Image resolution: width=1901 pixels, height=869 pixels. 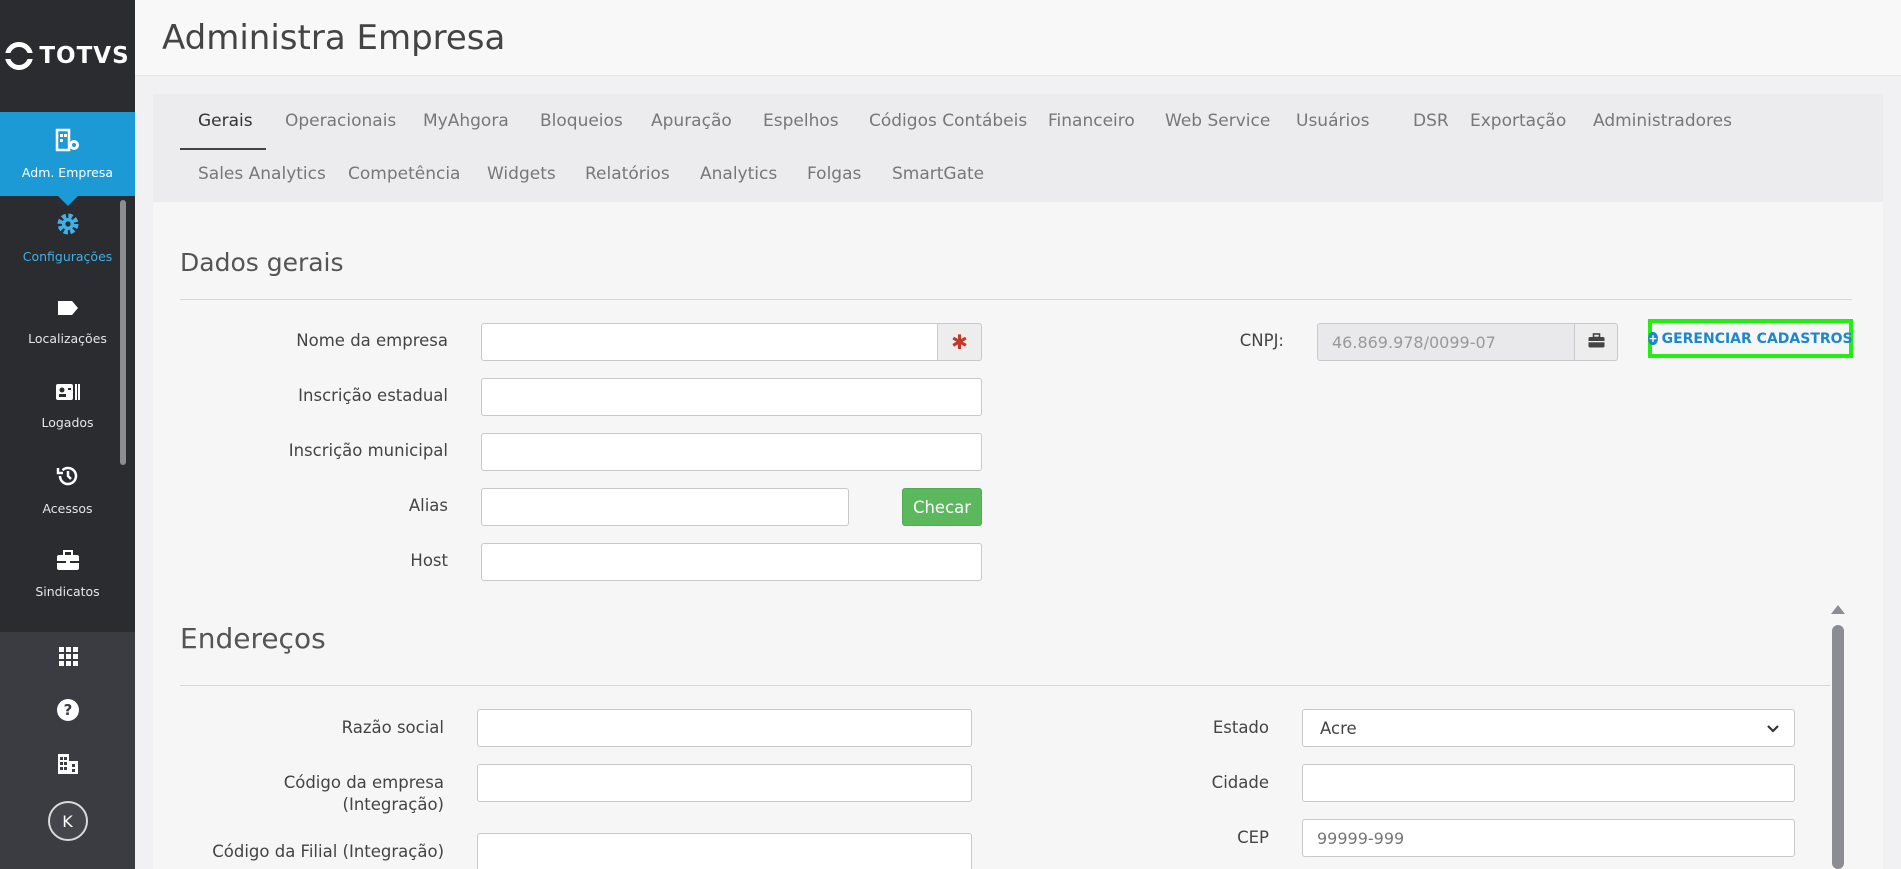 What do you see at coordinates (68, 394) in the screenshot?
I see `id-card-icon` at bounding box center [68, 394].